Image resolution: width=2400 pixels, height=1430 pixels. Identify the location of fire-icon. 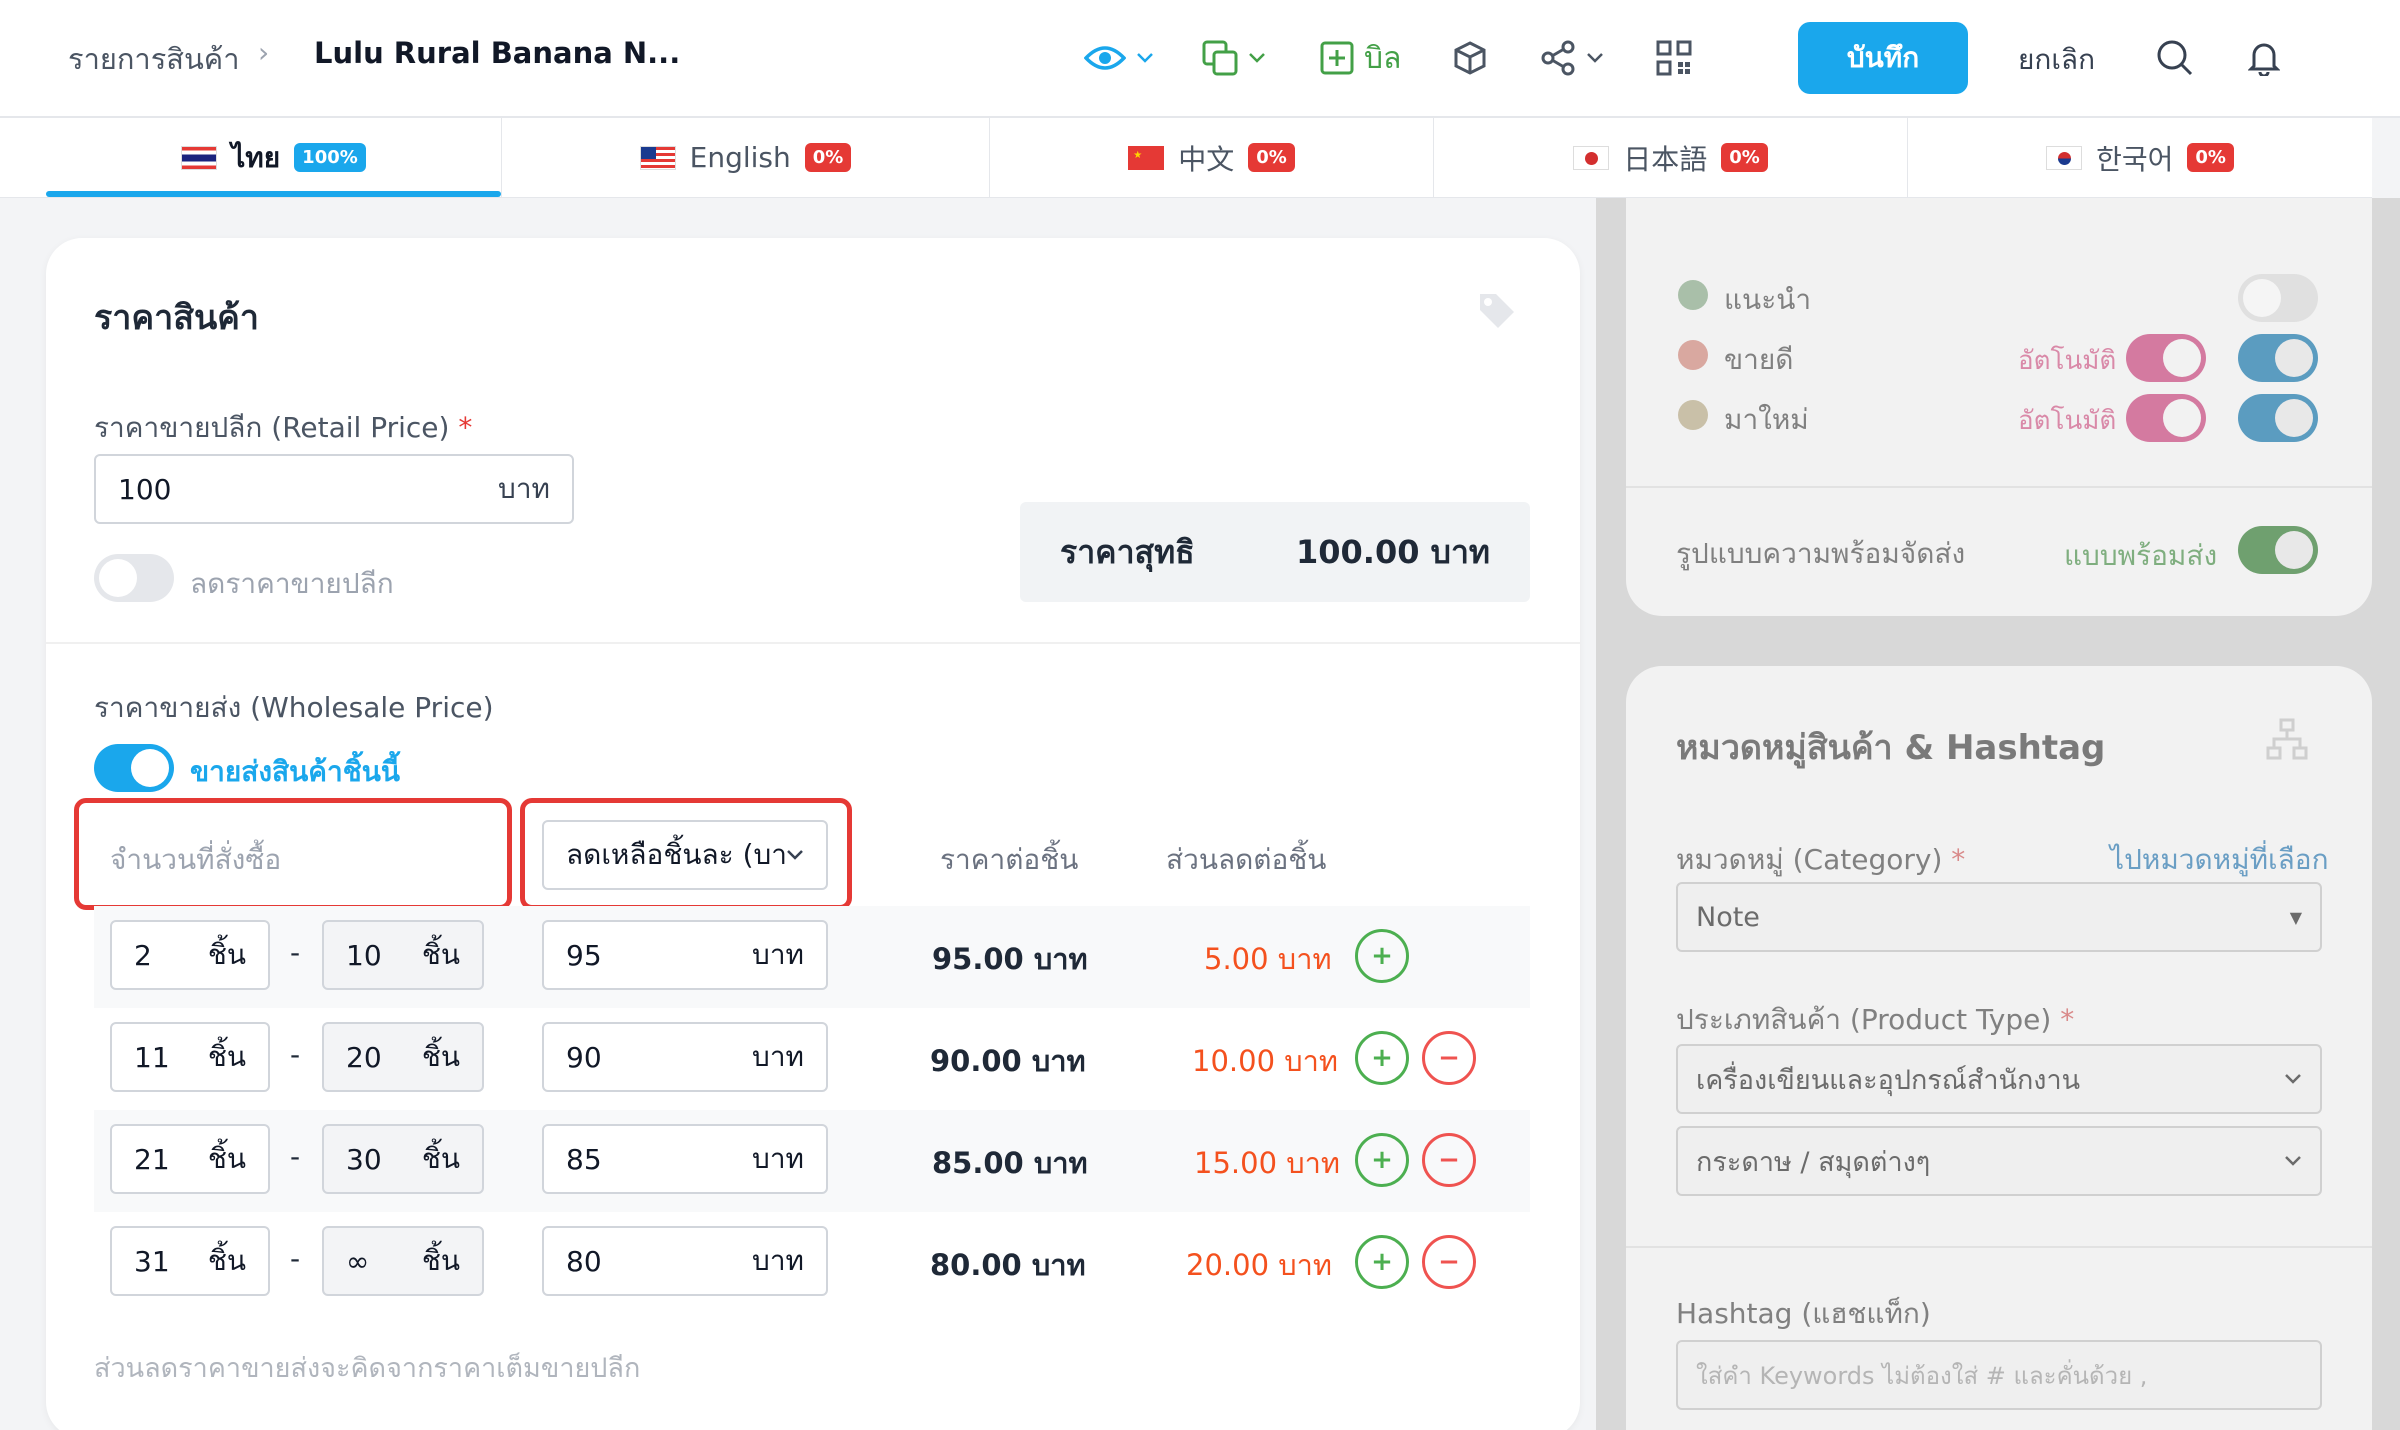
(1693, 355).